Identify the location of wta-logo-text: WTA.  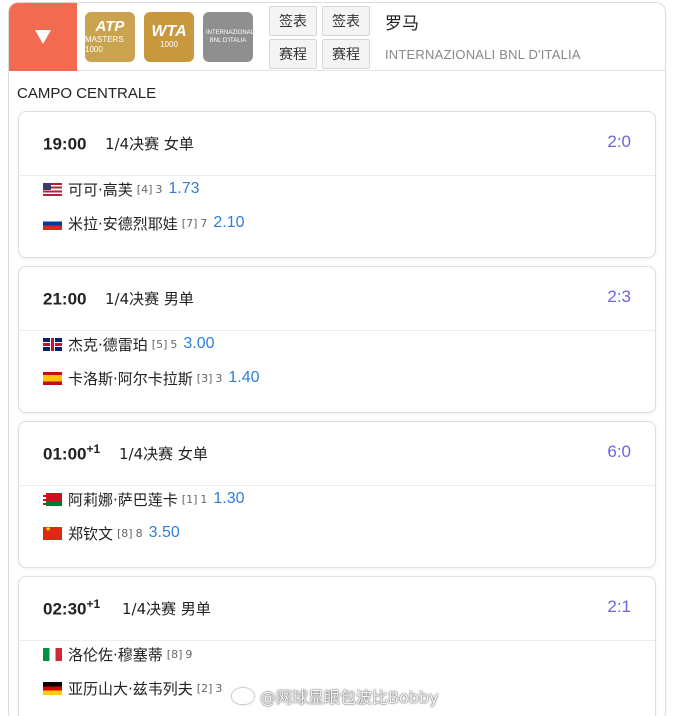
(169, 31).